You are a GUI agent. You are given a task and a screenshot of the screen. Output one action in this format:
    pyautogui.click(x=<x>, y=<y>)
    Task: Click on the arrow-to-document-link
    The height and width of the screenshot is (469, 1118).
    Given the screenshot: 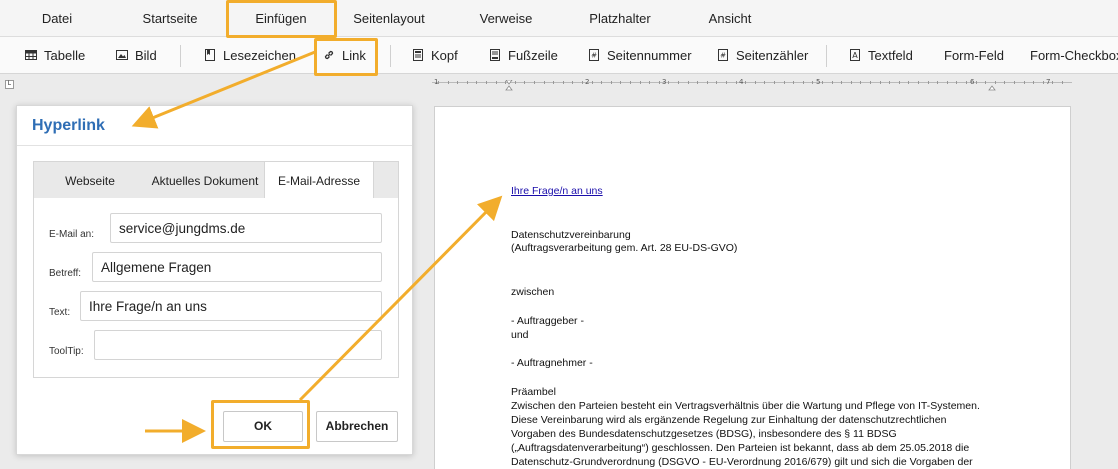 What is the action you would take?
    pyautogui.click(x=400, y=298)
    